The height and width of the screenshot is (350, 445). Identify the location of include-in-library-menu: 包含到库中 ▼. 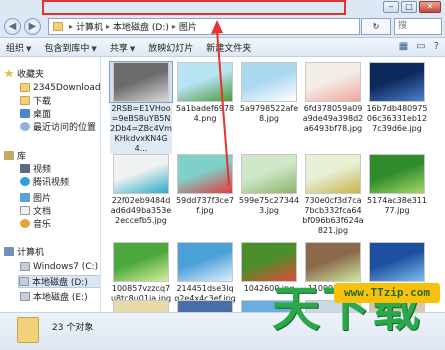
(70, 47).